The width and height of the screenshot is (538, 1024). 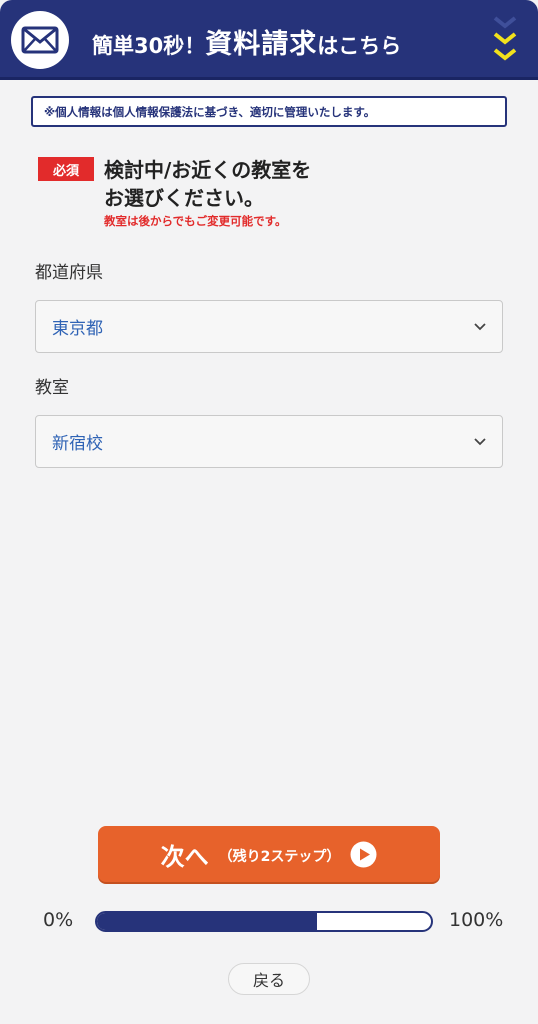 I want to click on header-banner: 簡単30秒！ 資料請求 はこちら, so click(x=269, y=40).